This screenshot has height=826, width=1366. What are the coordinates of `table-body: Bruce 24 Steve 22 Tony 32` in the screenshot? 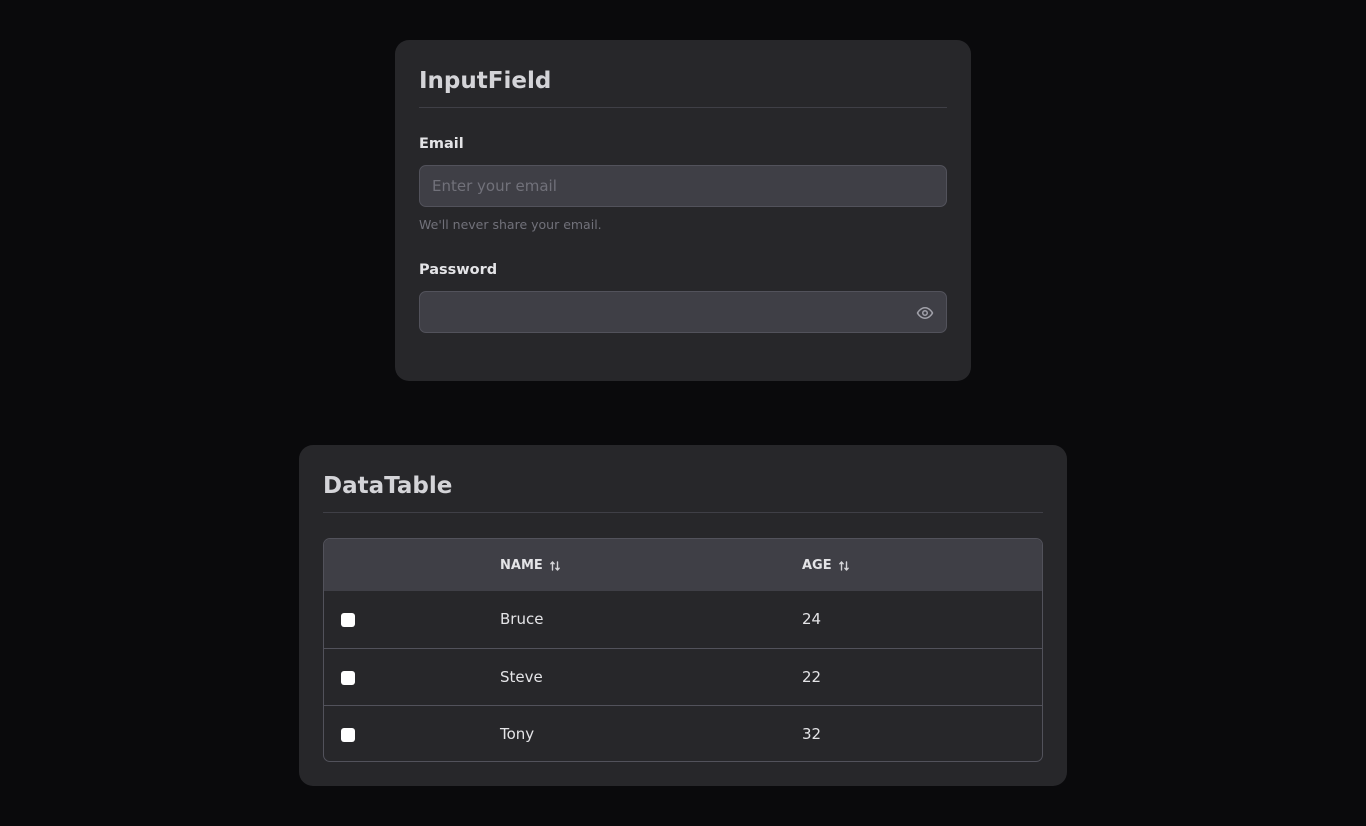 It's located at (683, 676).